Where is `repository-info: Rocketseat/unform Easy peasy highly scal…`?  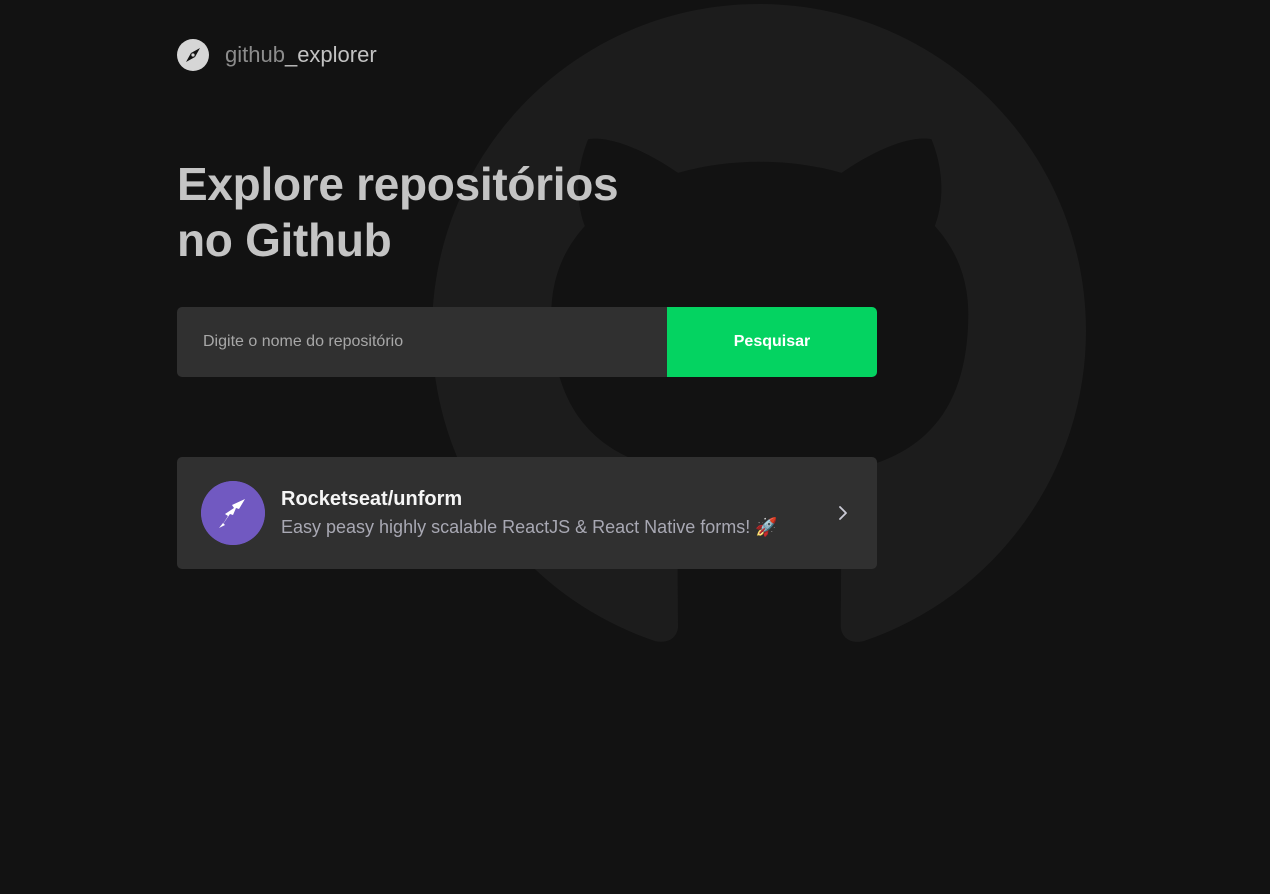 repository-info: Rocketseat/unform Easy peasy highly scal… is located at coordinates (551, 513).